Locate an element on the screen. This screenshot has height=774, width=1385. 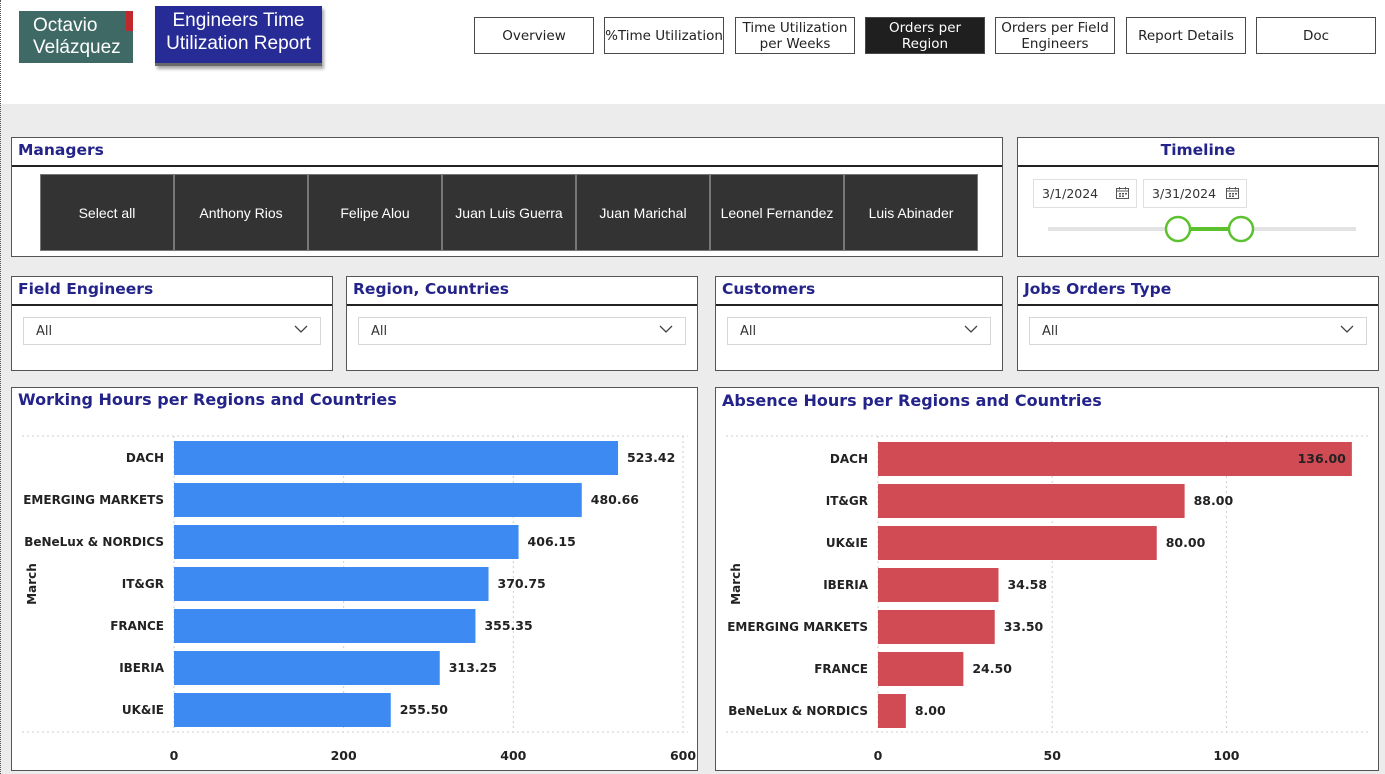
timeline-title: Timeline is located at coordinates (1198, 150).